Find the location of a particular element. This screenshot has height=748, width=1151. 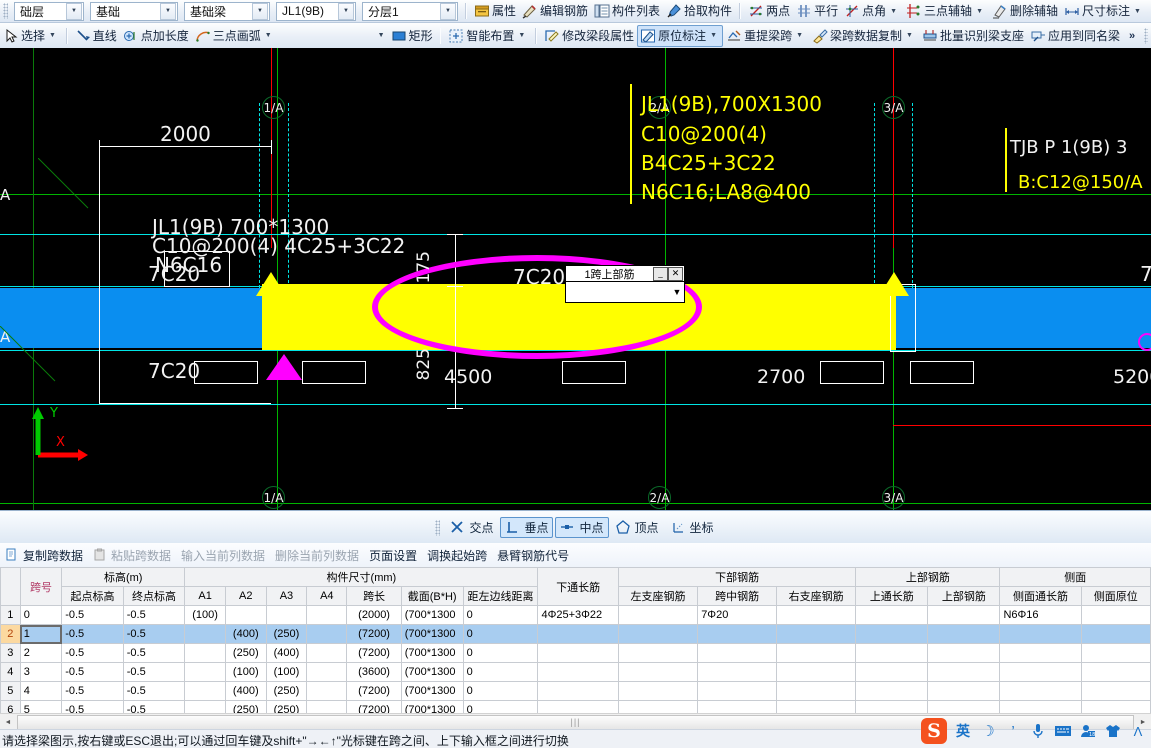

row-header: 5 is located at coordinates (11, 691).